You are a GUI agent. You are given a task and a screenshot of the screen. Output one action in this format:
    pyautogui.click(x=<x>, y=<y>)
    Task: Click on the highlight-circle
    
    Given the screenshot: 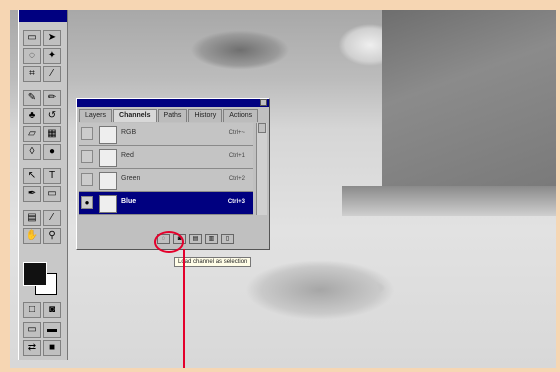 What is the action you would take?
    pyautogui.click(x=169, y=242)
    